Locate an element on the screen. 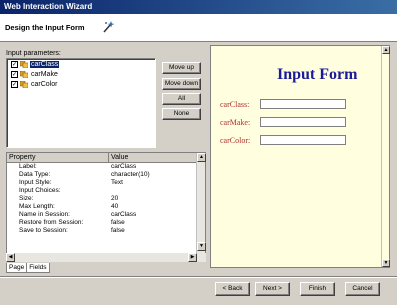 This screenshot has height=305, width=397. property-value: character(10) is located at coordinates (153, 175).